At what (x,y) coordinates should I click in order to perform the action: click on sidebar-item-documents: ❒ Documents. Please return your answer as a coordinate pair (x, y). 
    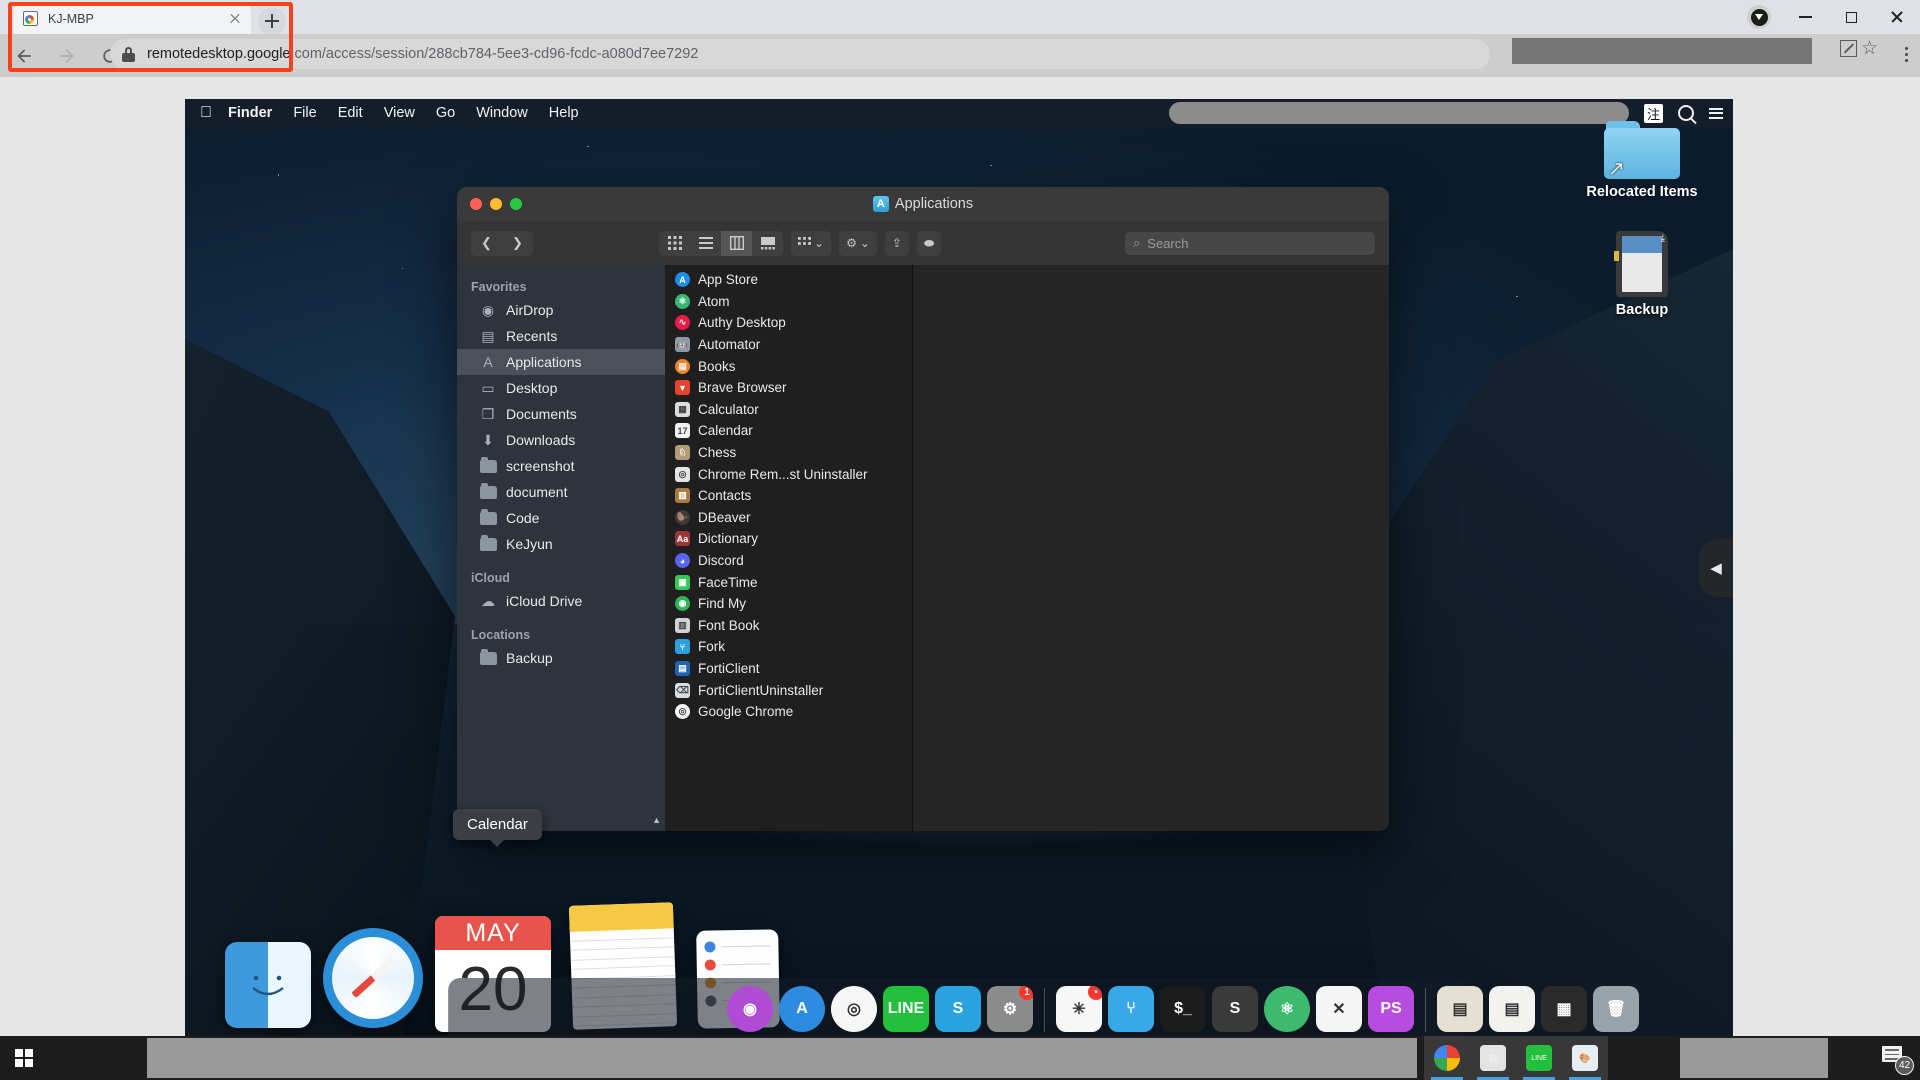
    Looking at the image, I should click on (561, 414).